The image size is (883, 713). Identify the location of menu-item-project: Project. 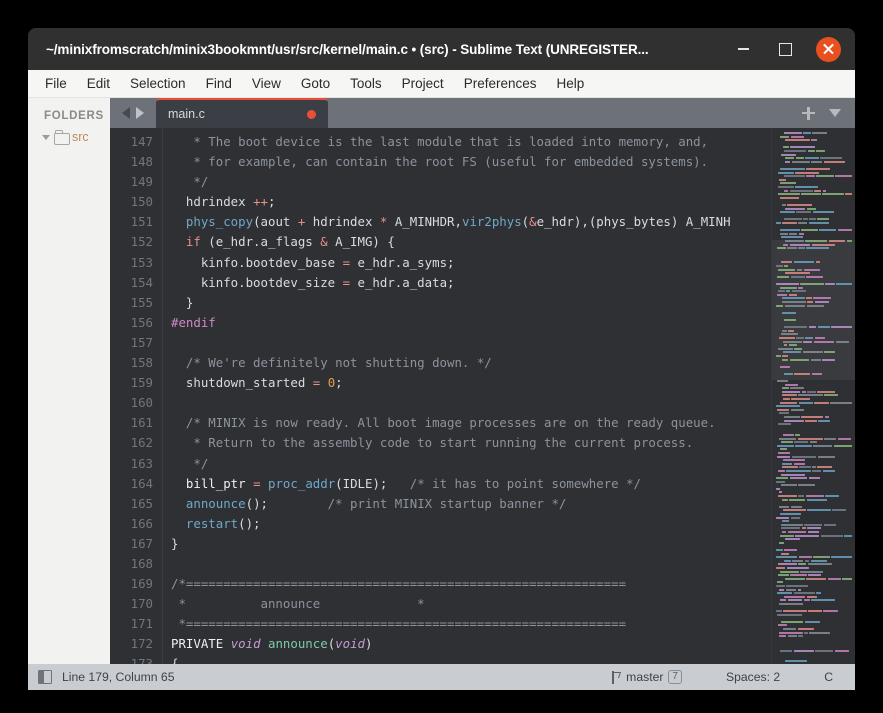
(423, 83).